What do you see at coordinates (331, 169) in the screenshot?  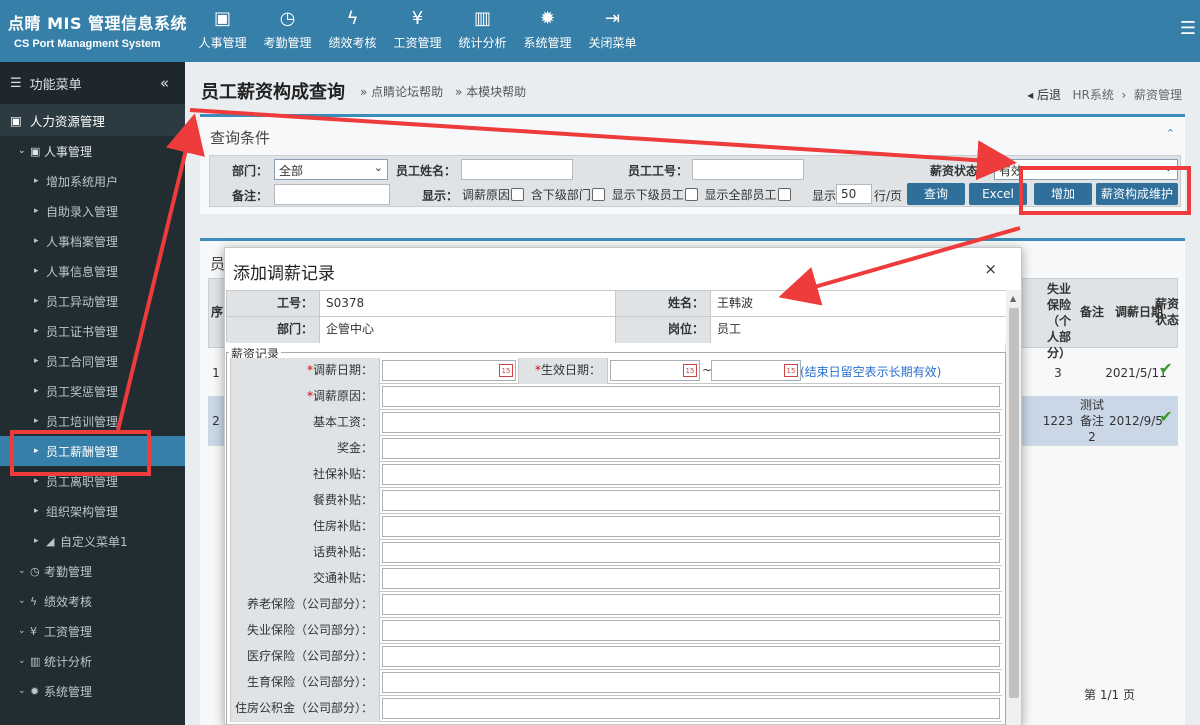 I see `dept-select: 全部 ⌄` at bounding box center [331, 169].